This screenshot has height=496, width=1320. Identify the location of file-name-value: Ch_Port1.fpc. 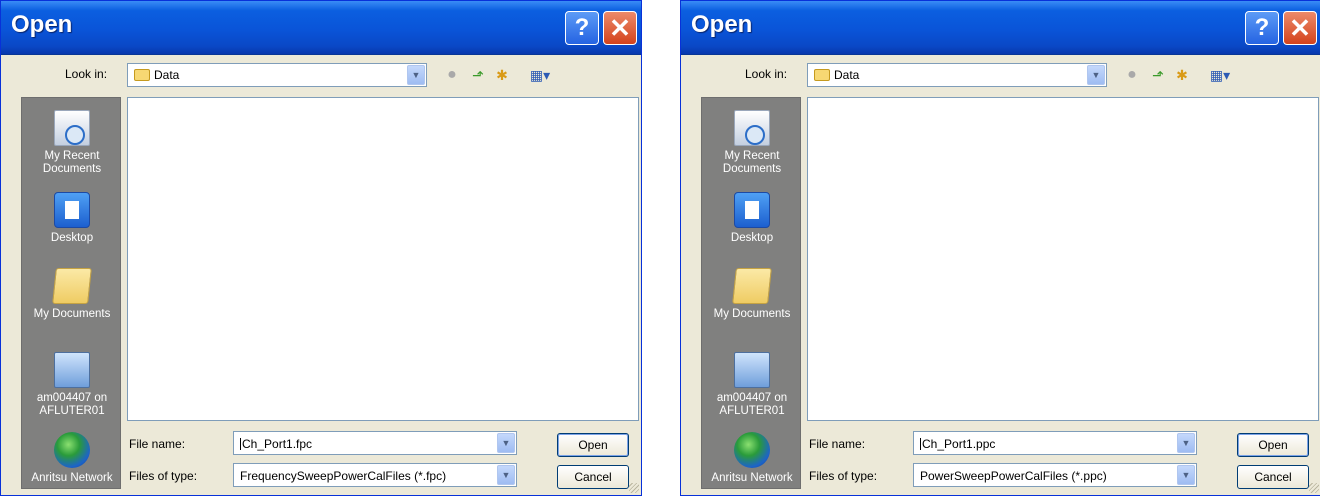
(277, 444).